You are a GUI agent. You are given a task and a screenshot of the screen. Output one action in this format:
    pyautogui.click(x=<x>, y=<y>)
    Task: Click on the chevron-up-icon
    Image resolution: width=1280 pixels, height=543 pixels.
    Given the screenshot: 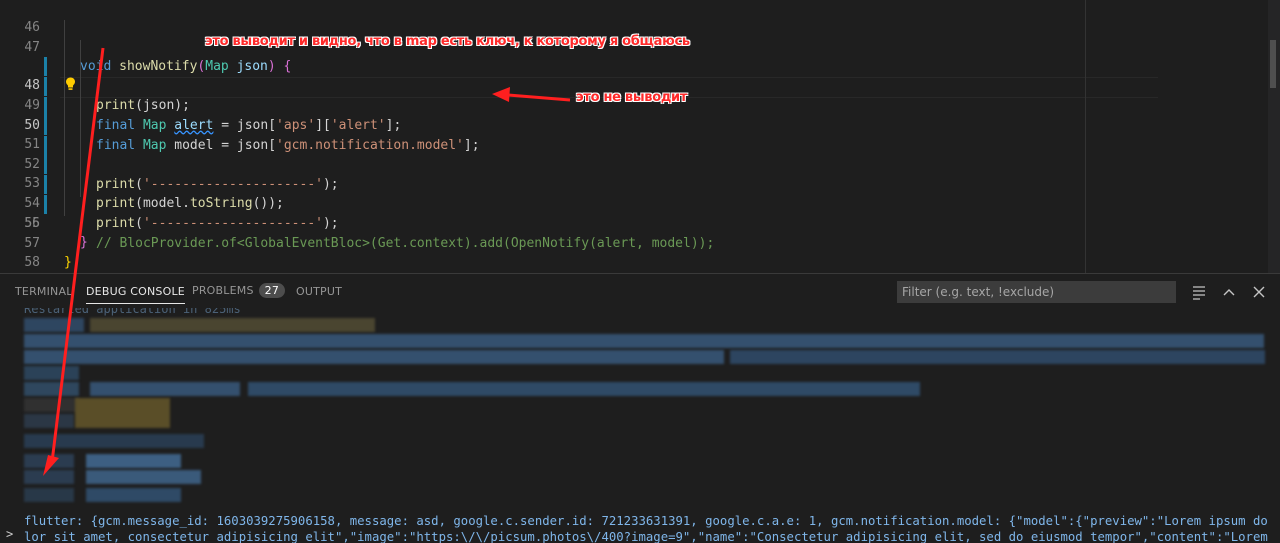 What is the action you would take?
    pyautogui.click(x=1229, y=292)
    